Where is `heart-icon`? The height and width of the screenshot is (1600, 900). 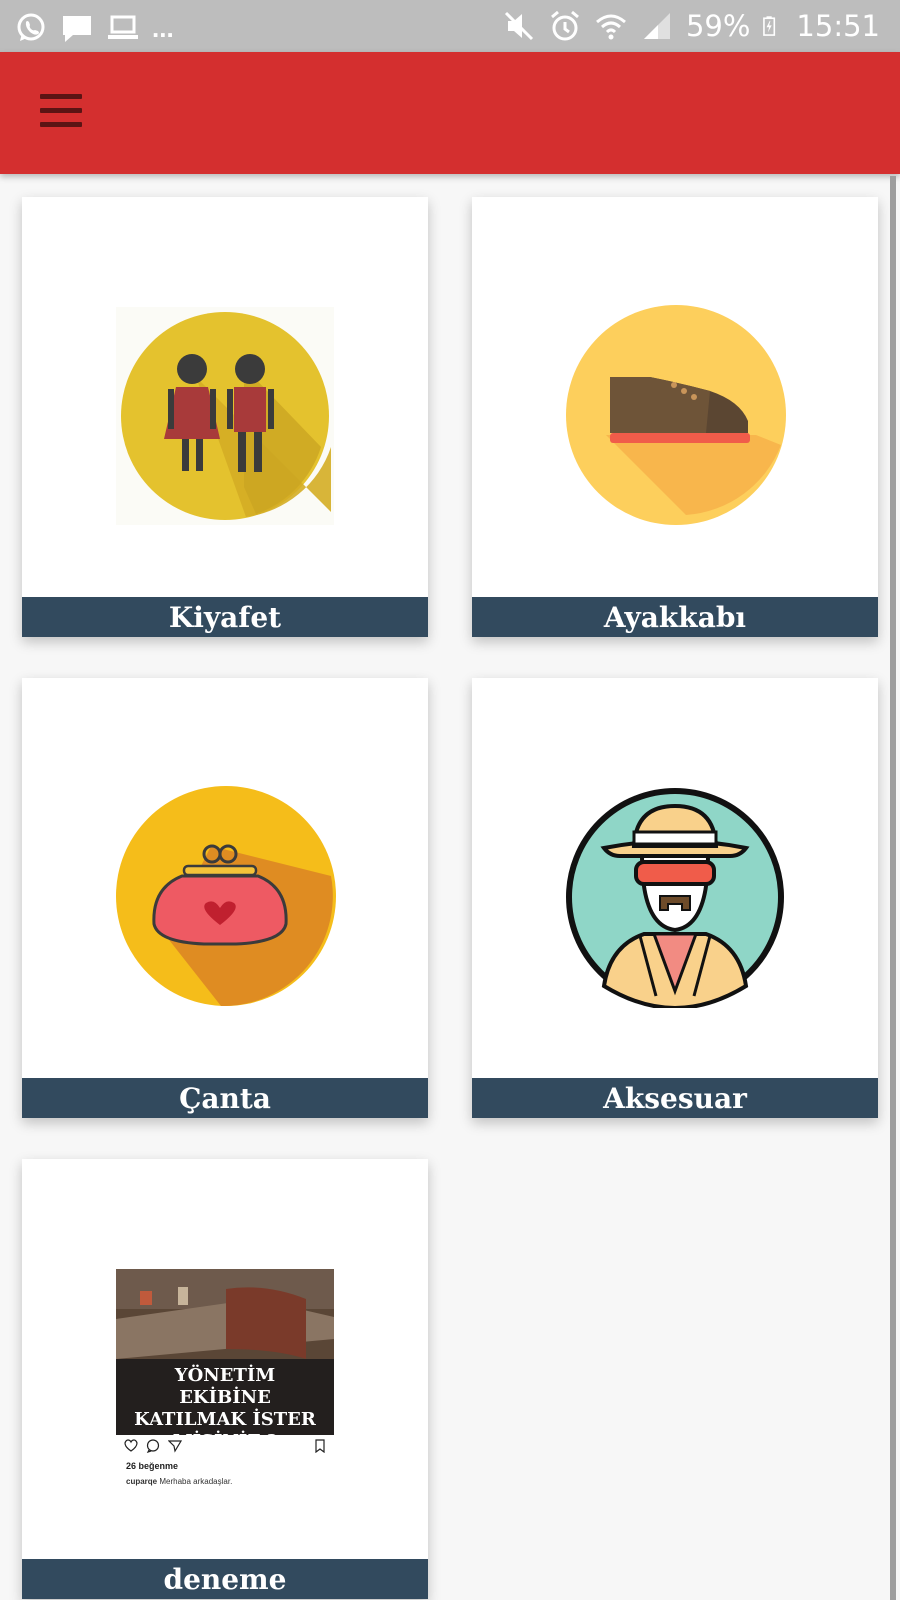
heart-icon is located at coordinates (131, 1445).